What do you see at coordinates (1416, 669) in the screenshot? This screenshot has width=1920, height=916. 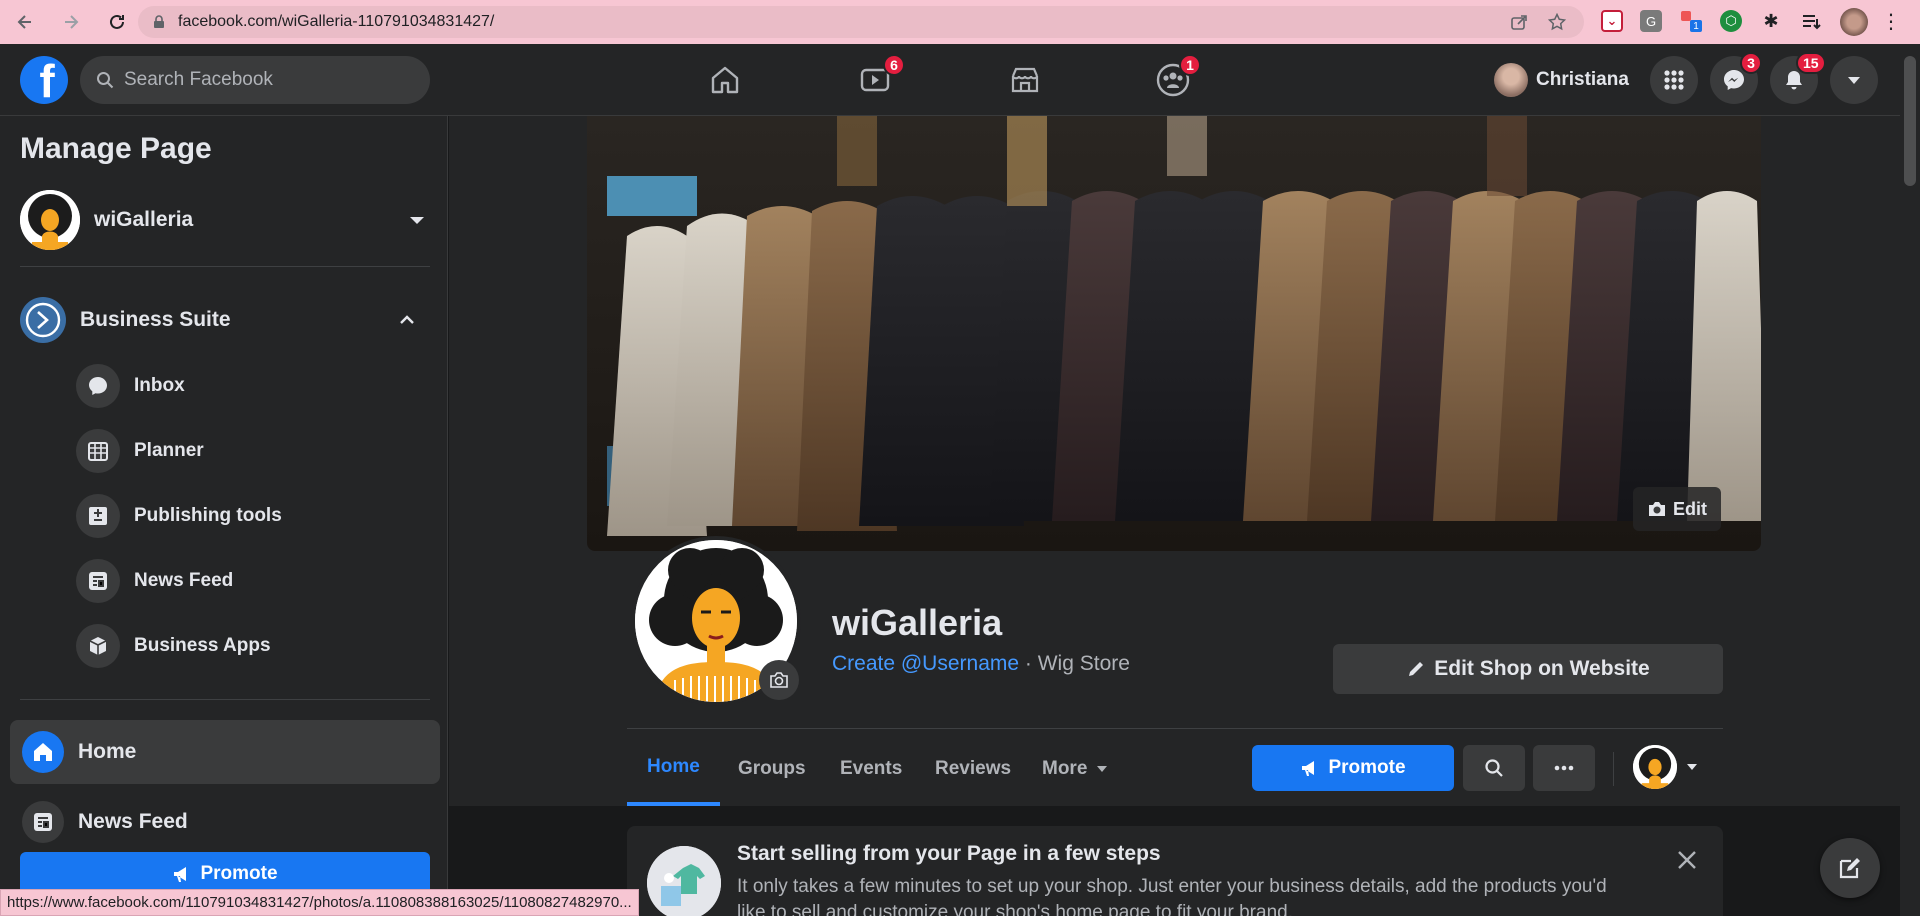 I see `pencil-icon` at bounding box center [1416, 669].